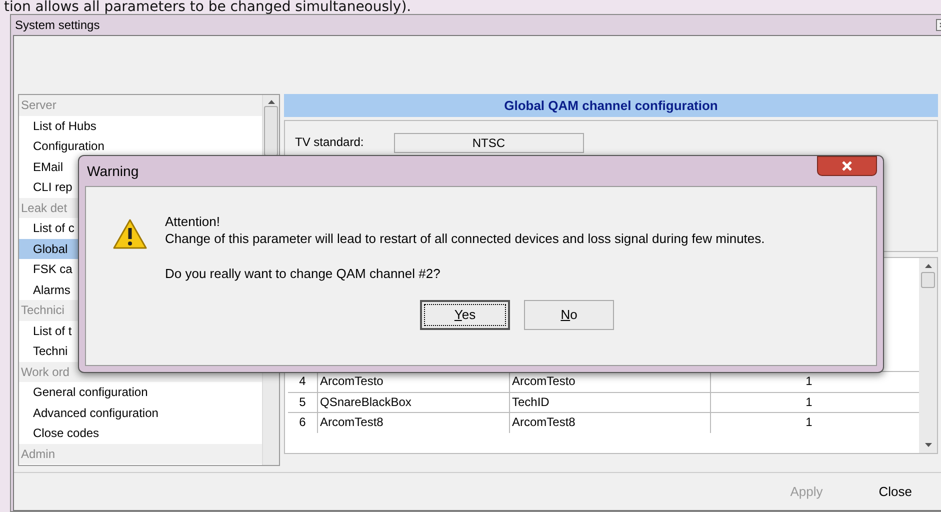 This screenshot has height=512, width=941. I want to click on tree-item: Close codes, so click(140, 433).